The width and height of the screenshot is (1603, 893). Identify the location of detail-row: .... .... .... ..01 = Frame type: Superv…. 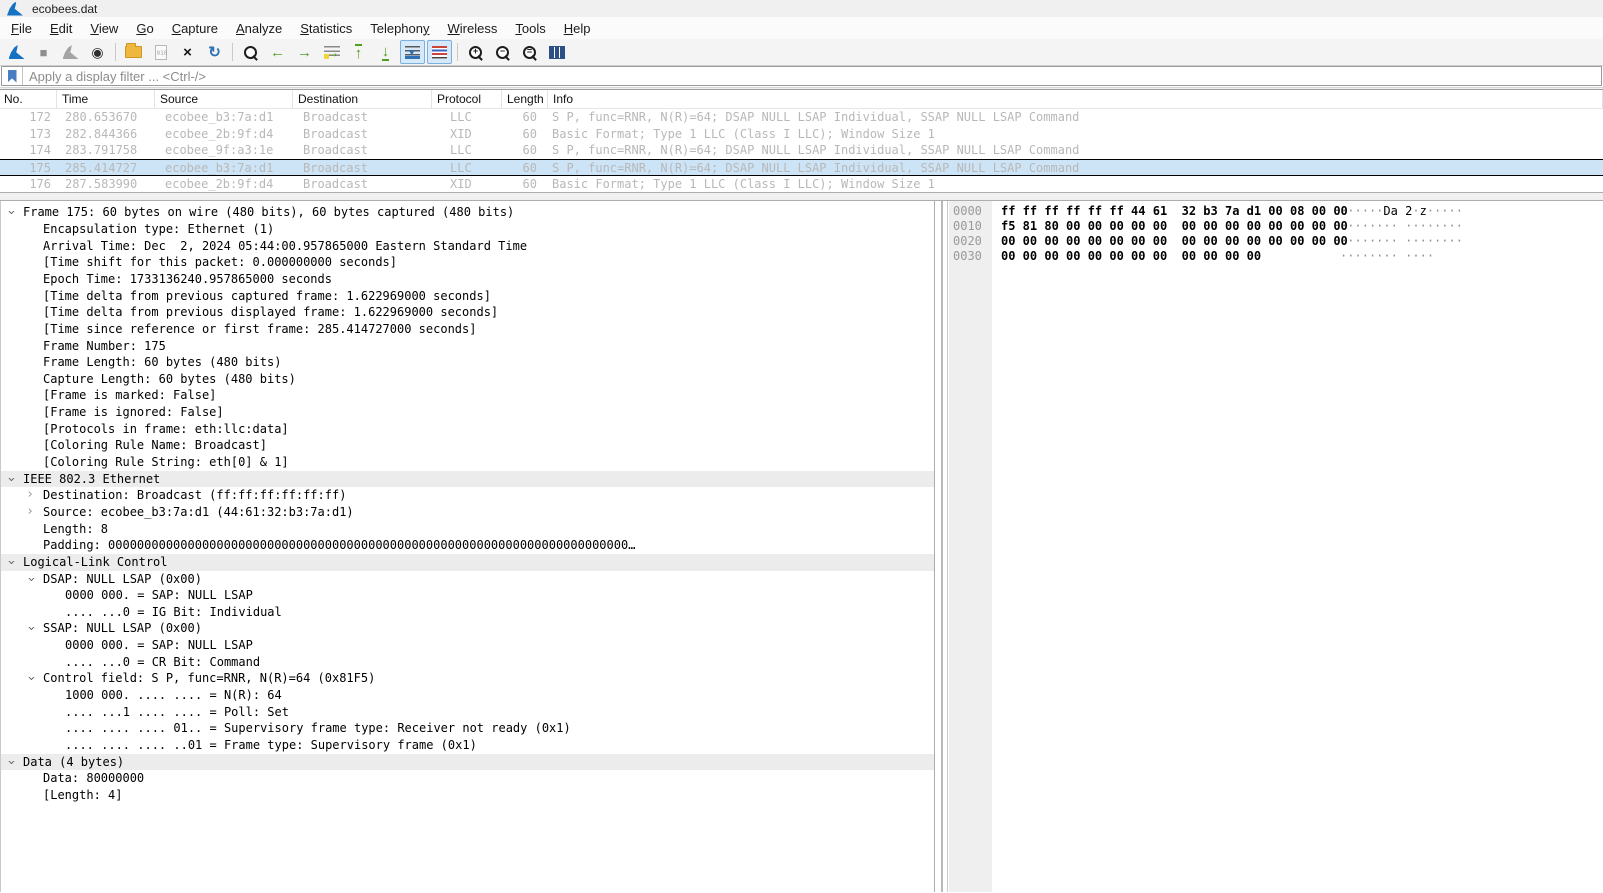
(467, 745).